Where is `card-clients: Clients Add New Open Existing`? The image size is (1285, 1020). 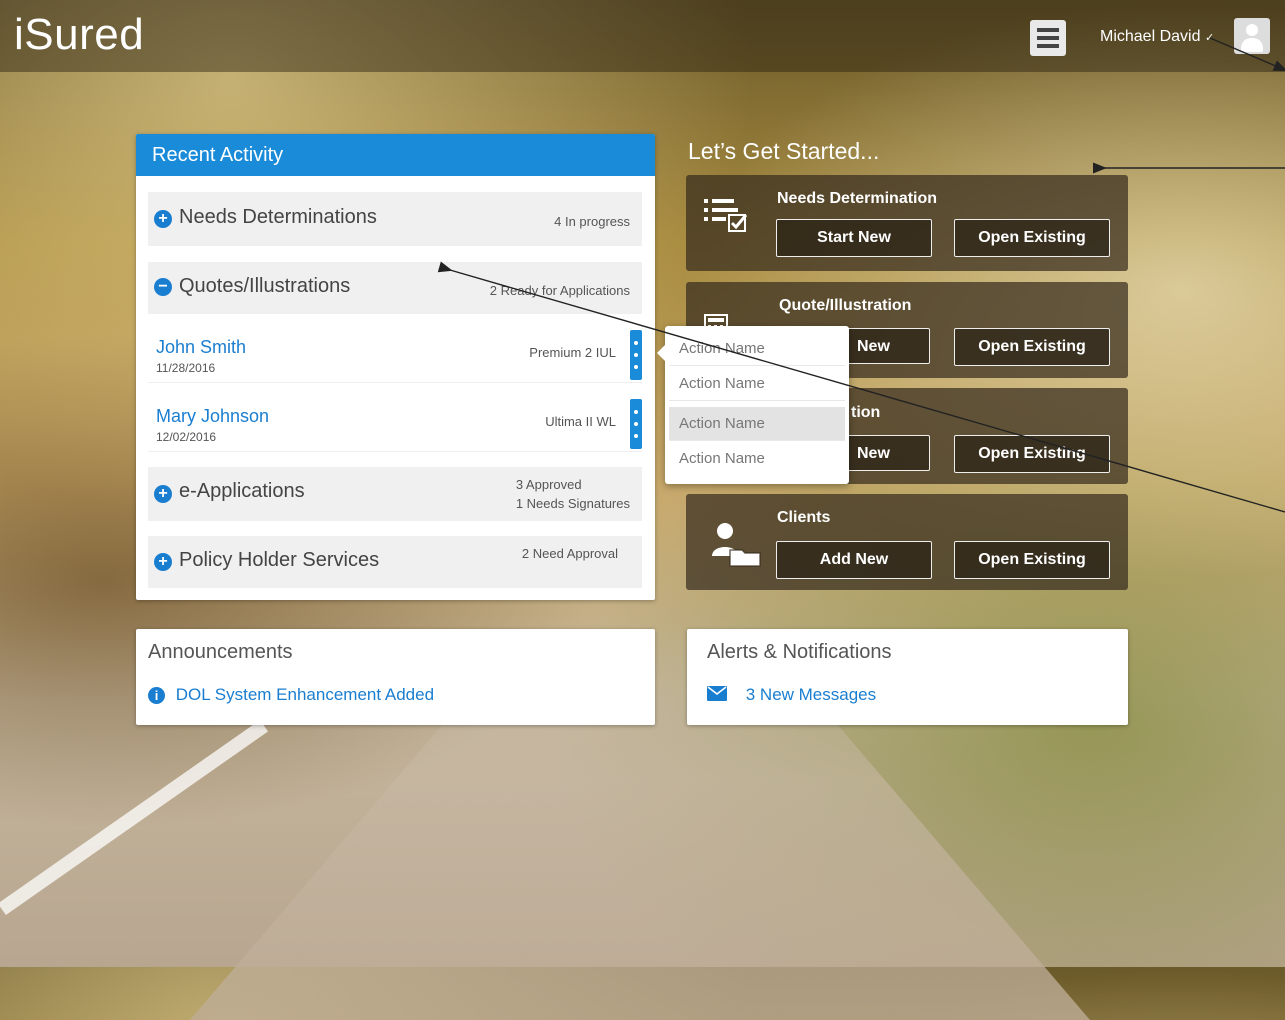
card-clients: Clients Add New Open Existing is located at coordinates (907, 542).